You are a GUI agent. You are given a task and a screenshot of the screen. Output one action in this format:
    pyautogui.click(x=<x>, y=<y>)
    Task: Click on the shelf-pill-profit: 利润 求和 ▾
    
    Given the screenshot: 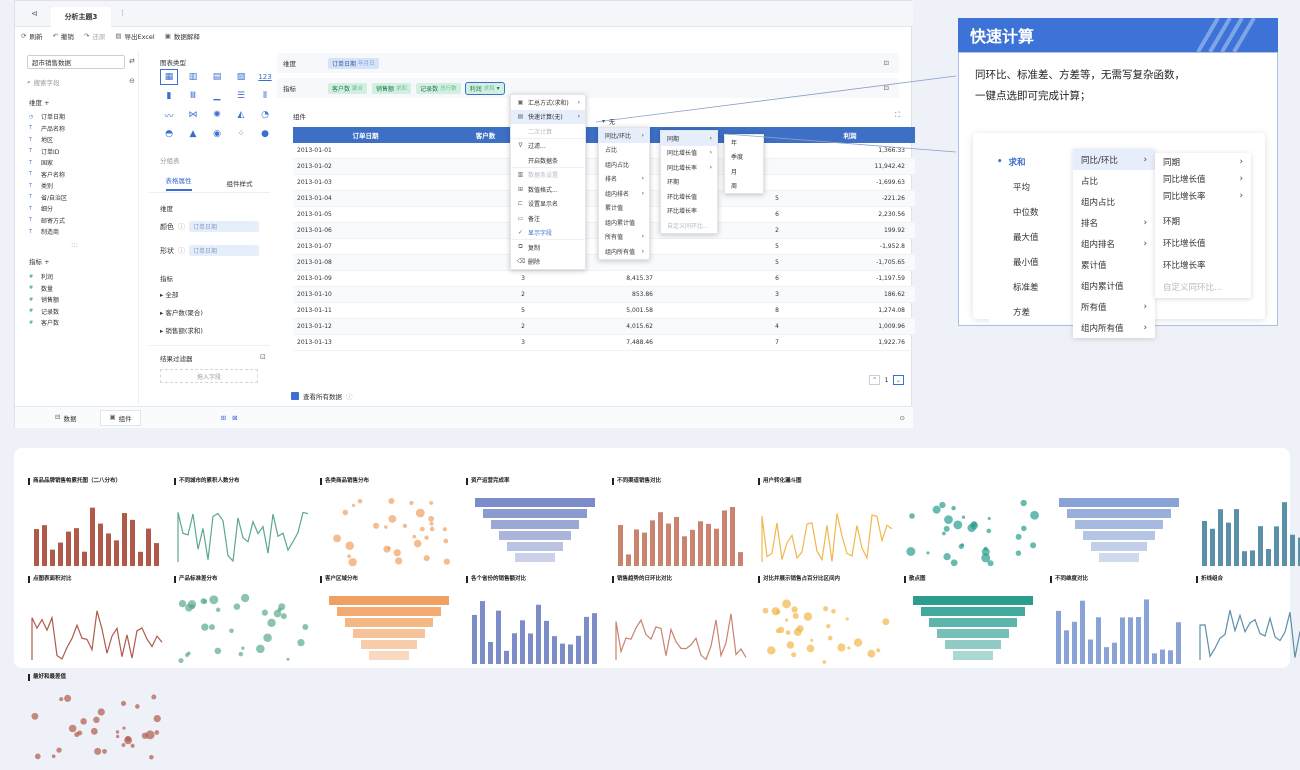 What is the action you would take?
    pyautogui.click(x=484, y=88)
    